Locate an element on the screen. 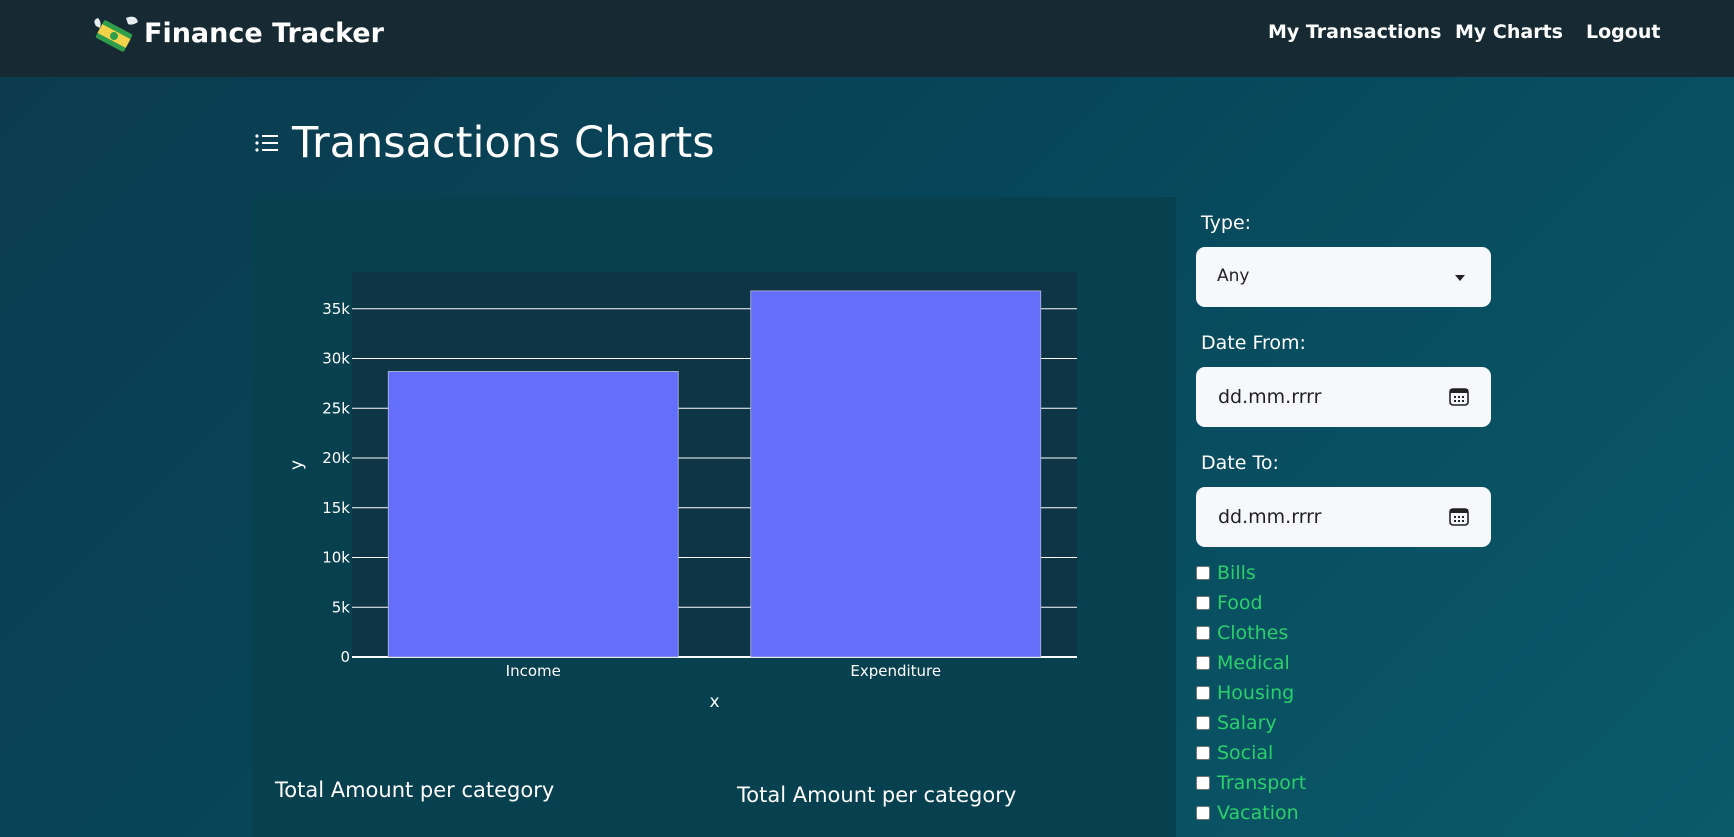 This screenshot has height=837, width=1734. nav-my-transactions: My Transactions is located at coordinates (1354, 32).